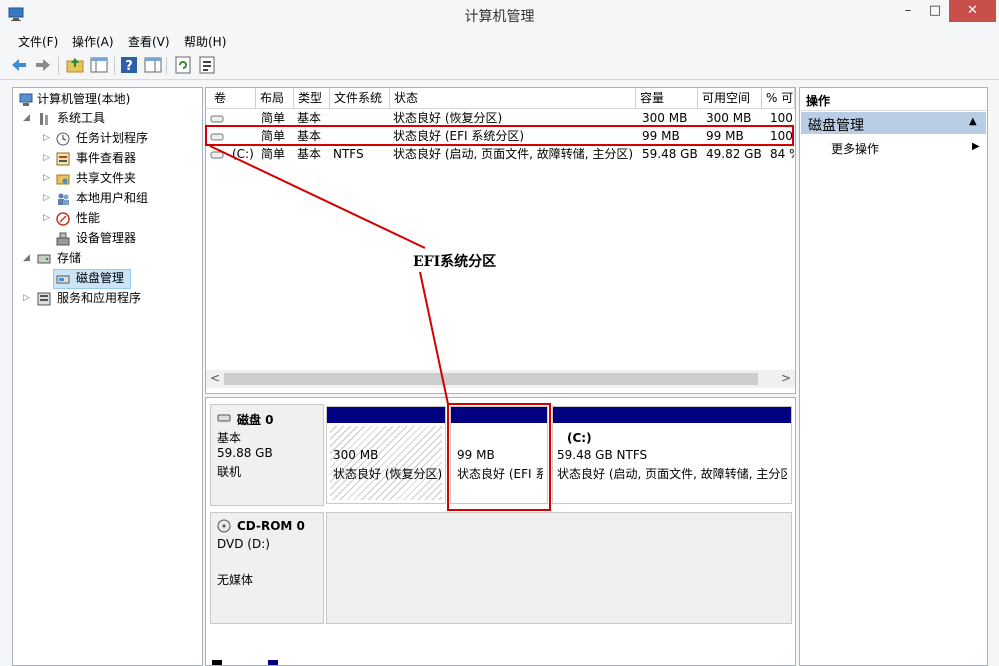  What do you see at coordinates (730, 98) in the screenshot?
I see `column-header-free: 可用空间` at bounding box center [730, 98].